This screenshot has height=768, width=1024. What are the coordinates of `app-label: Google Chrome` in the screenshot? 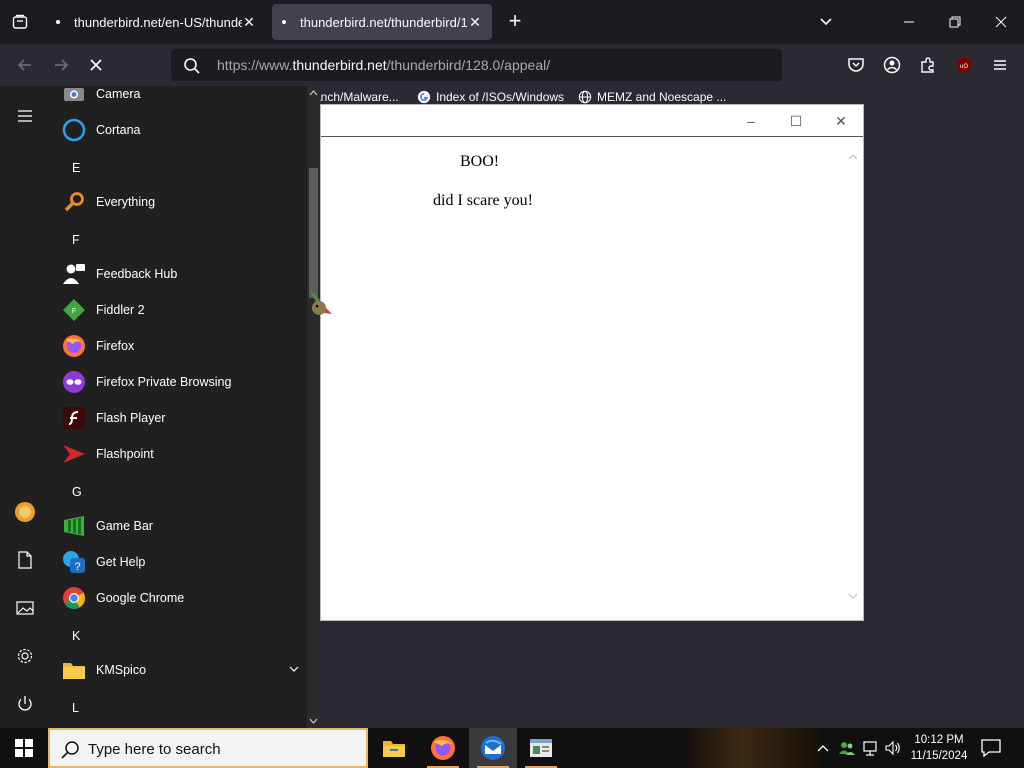 It's located at (140, 598).